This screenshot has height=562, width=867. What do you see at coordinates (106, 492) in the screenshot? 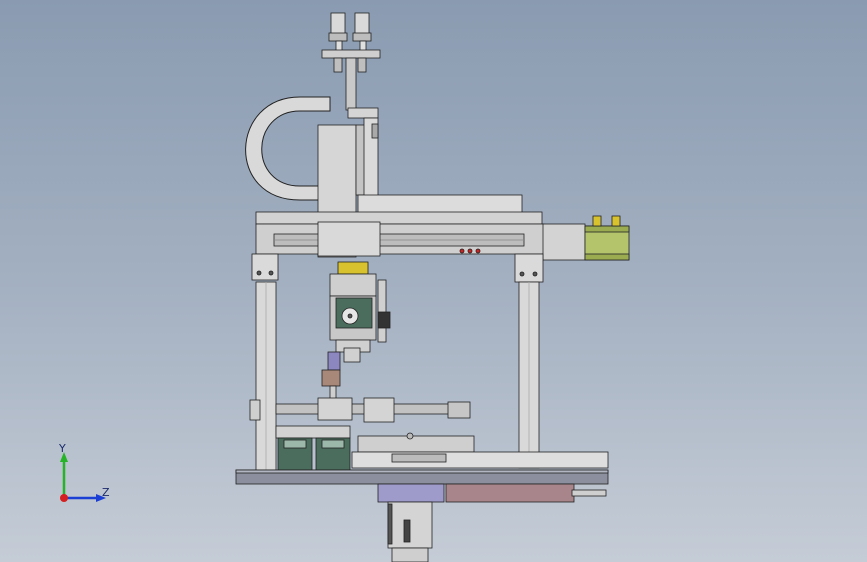
I see `z-axis-label: Z` at bounding box center [106, 492].